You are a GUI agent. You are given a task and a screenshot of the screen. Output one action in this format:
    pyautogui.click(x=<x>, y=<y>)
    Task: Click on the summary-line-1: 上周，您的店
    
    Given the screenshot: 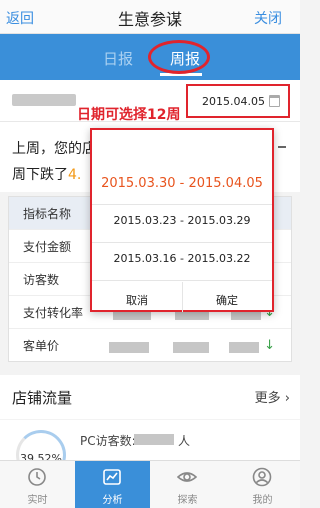 What is the action you would take?
    pyautogui.click(x=54, y=149)
    